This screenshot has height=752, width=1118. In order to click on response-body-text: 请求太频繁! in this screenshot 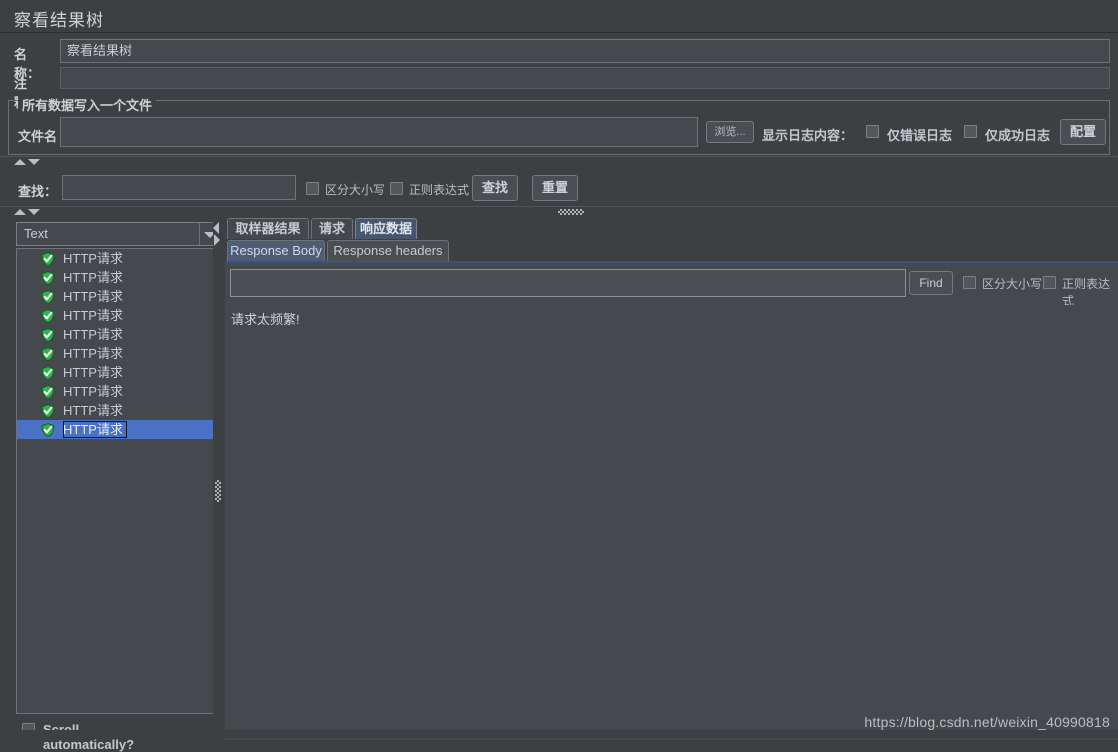, I will do `click(265, 319)`.